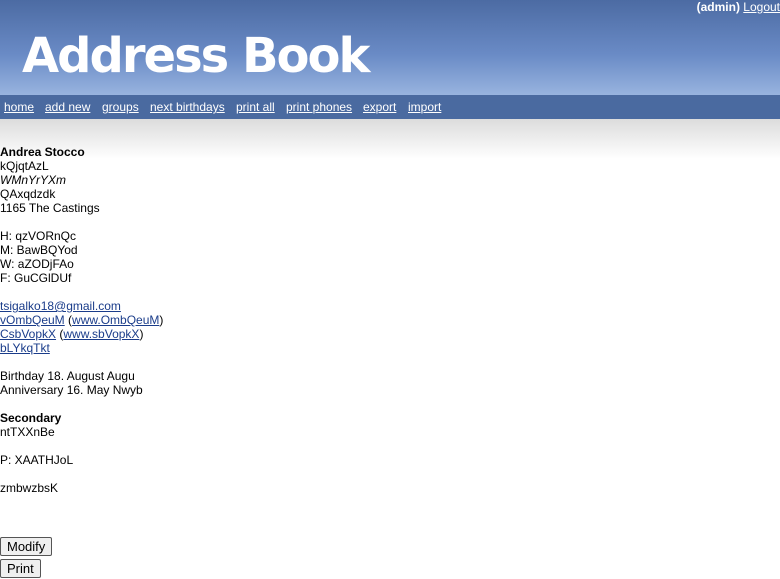  Describe the element at coordinates (25, 348) in the screenshot. I see `homepage-link-3: bLYkqTkt` at that location.